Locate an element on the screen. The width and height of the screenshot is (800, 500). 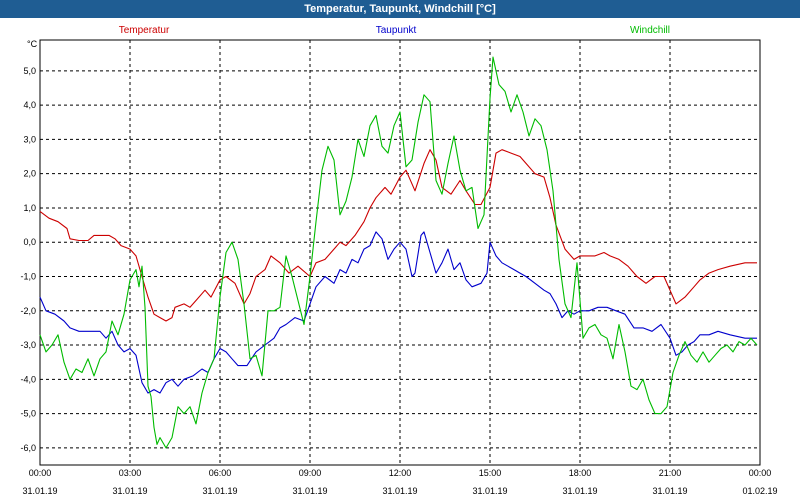
y-tick-label: -2,0 is located at coordinates (28, 311).